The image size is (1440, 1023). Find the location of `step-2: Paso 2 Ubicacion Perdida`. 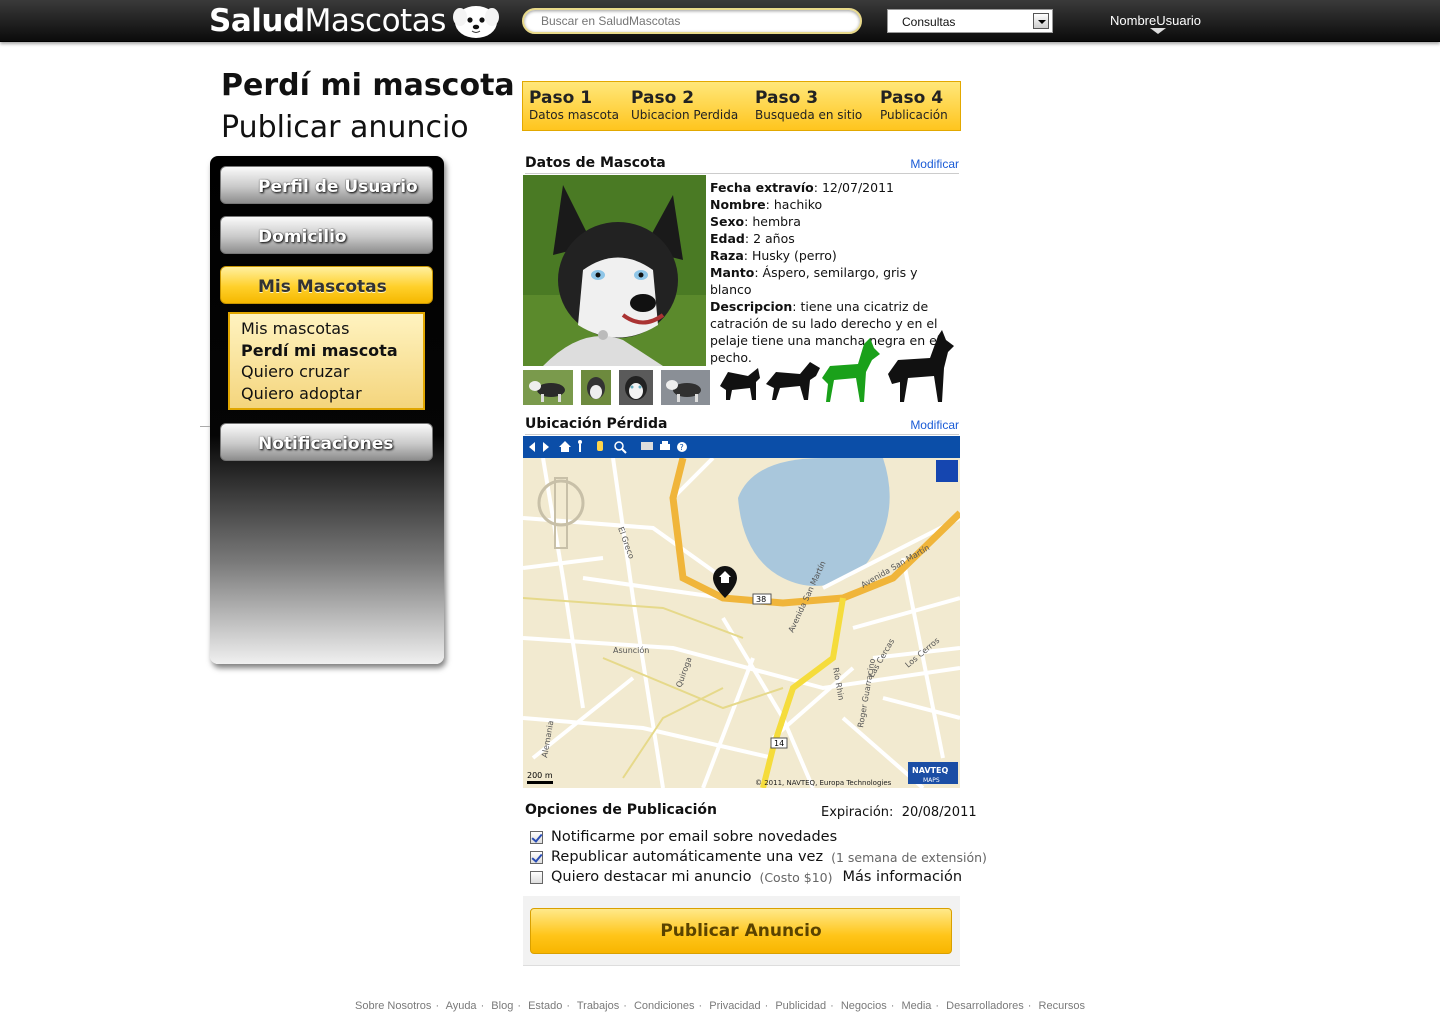

step-2: Paso 2 Ubicacion Perdida is located at coordinates (687, 106).